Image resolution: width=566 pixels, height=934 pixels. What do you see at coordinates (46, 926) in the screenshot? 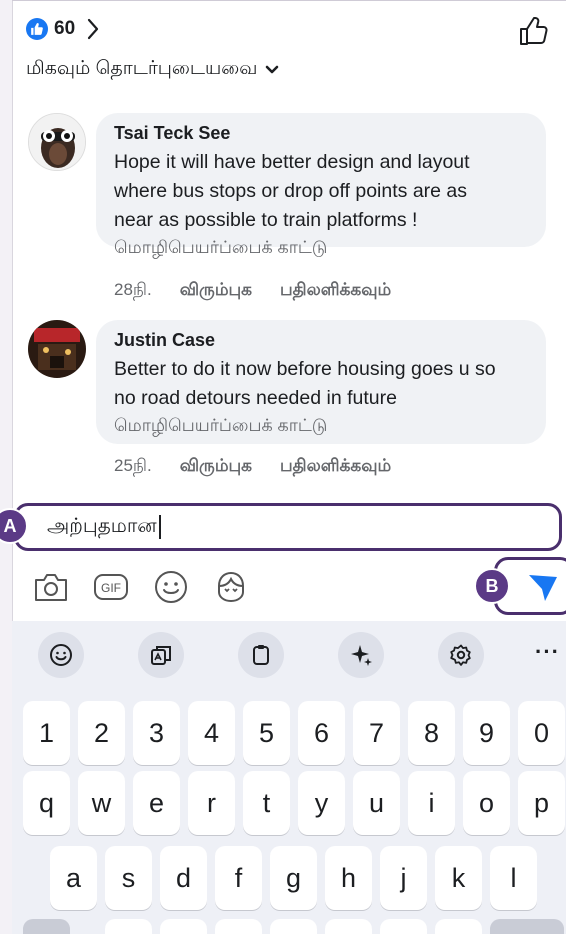
I see `shift-key` at bounding box center [46, 926].